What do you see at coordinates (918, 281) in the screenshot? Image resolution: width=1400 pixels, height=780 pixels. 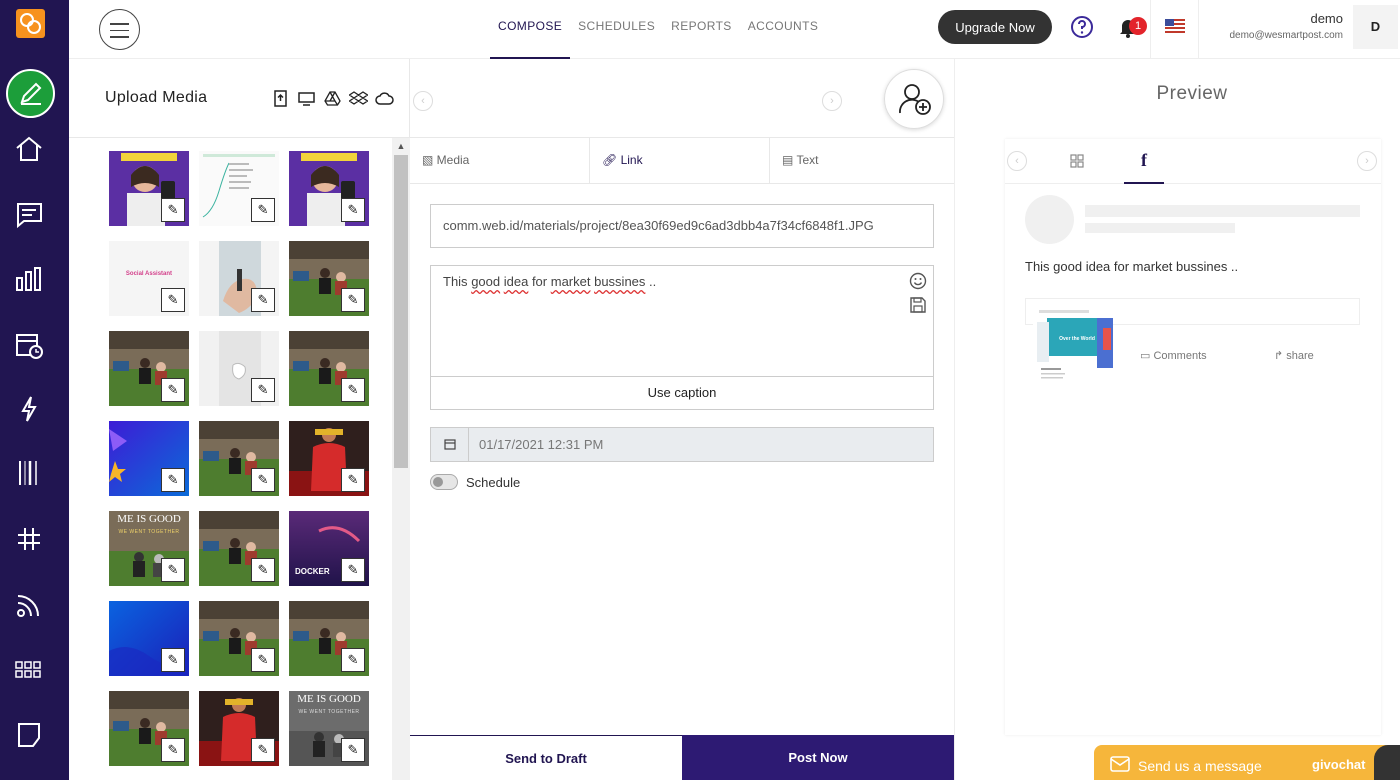 I see `emoji-icon` at bounding box center [918, 281].